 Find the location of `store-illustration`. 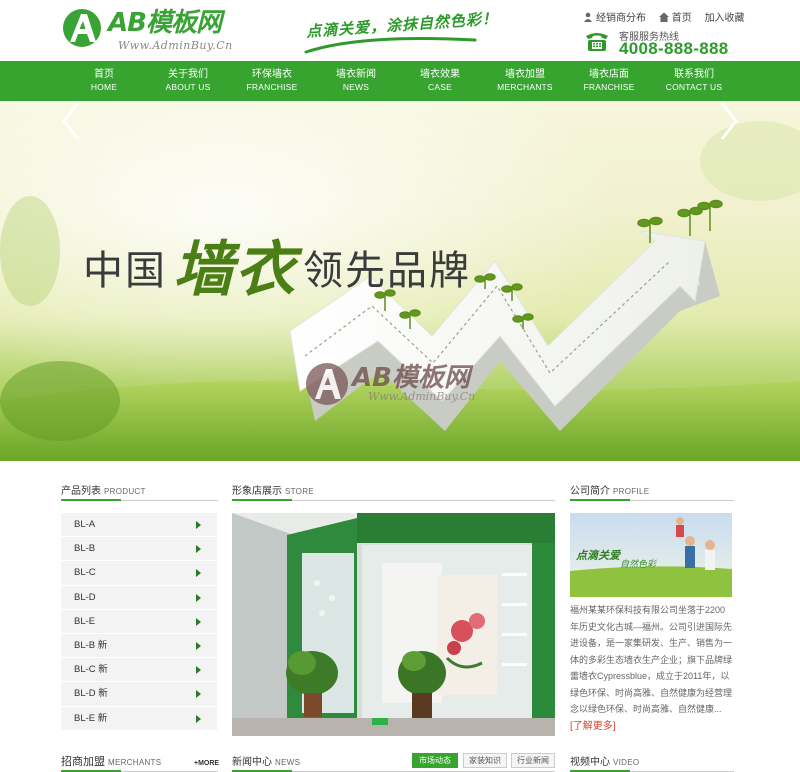

store-illustration is located at coordinates (393, 624).